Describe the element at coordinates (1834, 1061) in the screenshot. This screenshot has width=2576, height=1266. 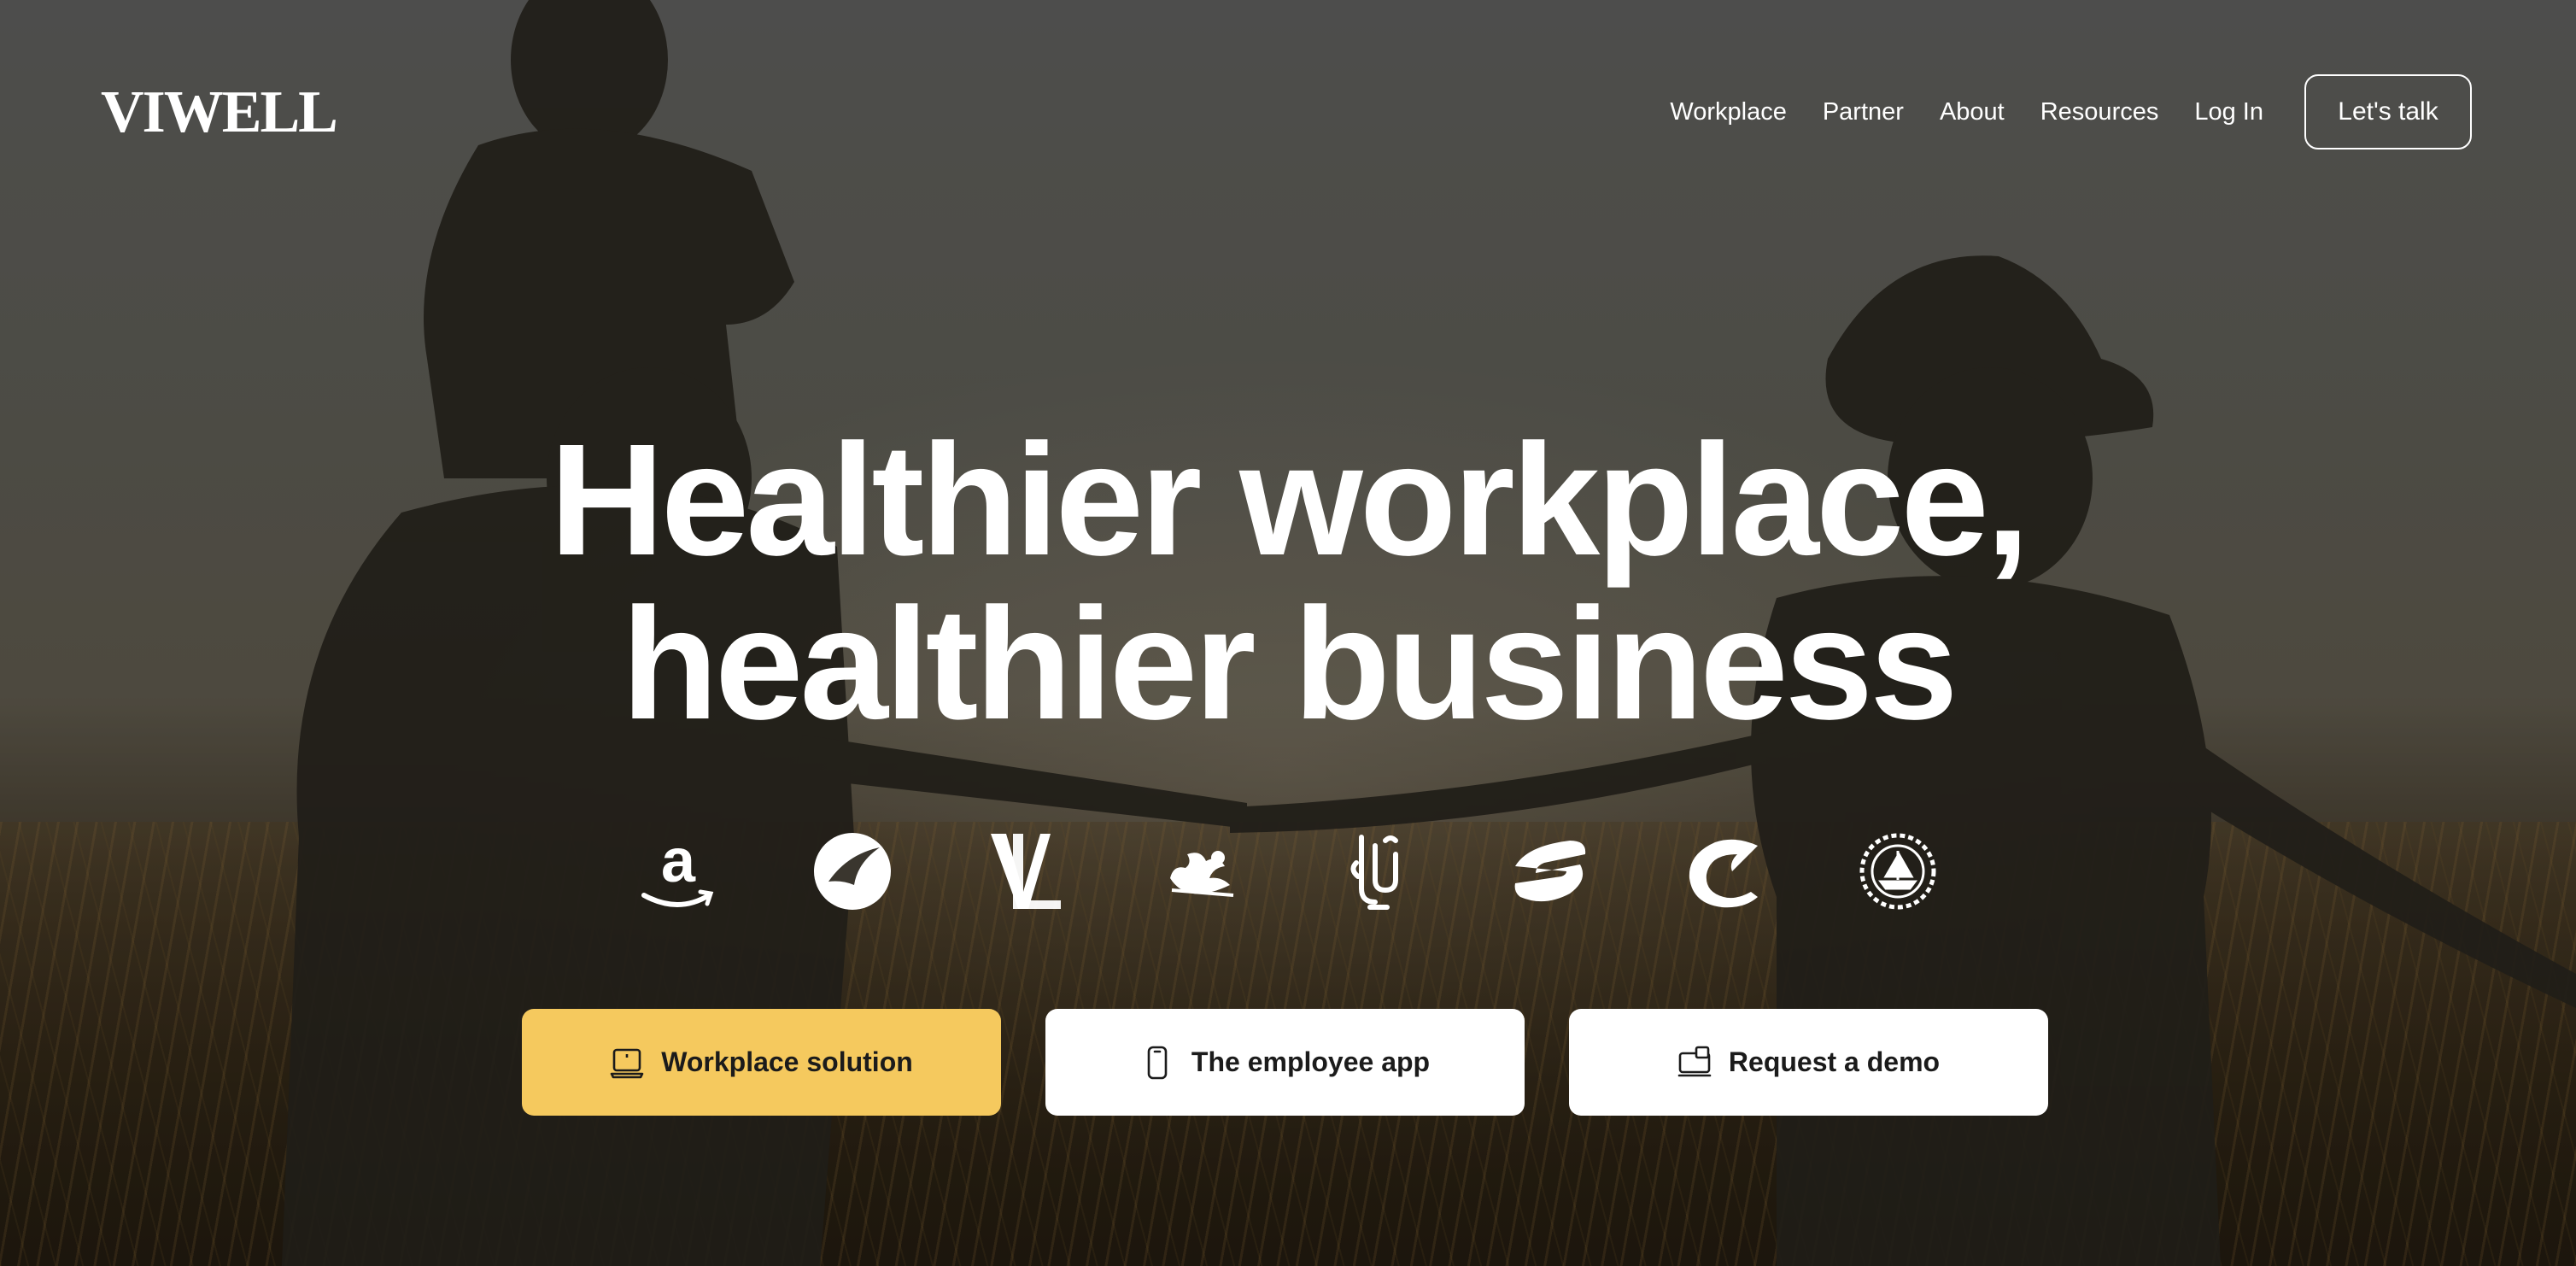
I see `request-demo-label: Request a demo` at that location.